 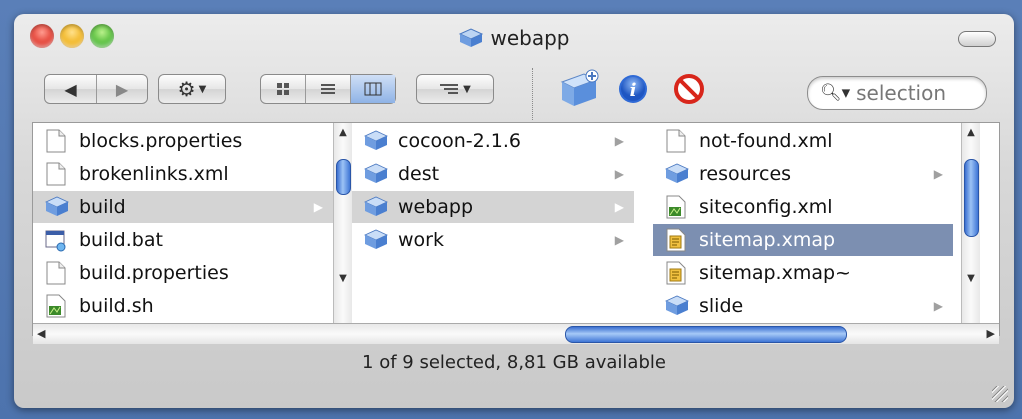 I want to click on browser-column-2: cocoon-2.1.6 ▶ dest ▶ webapp ▶ work ▶, so click(x=493, y=223).